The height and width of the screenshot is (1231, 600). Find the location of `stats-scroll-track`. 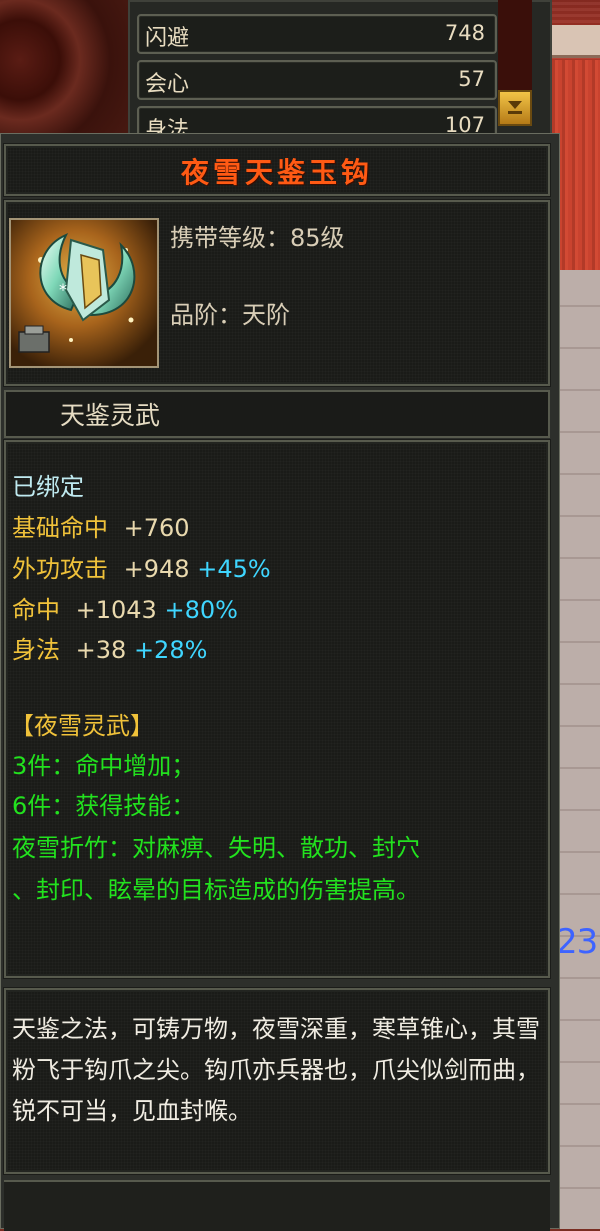

stats-scroll-track is located at coordinates (515, 50).